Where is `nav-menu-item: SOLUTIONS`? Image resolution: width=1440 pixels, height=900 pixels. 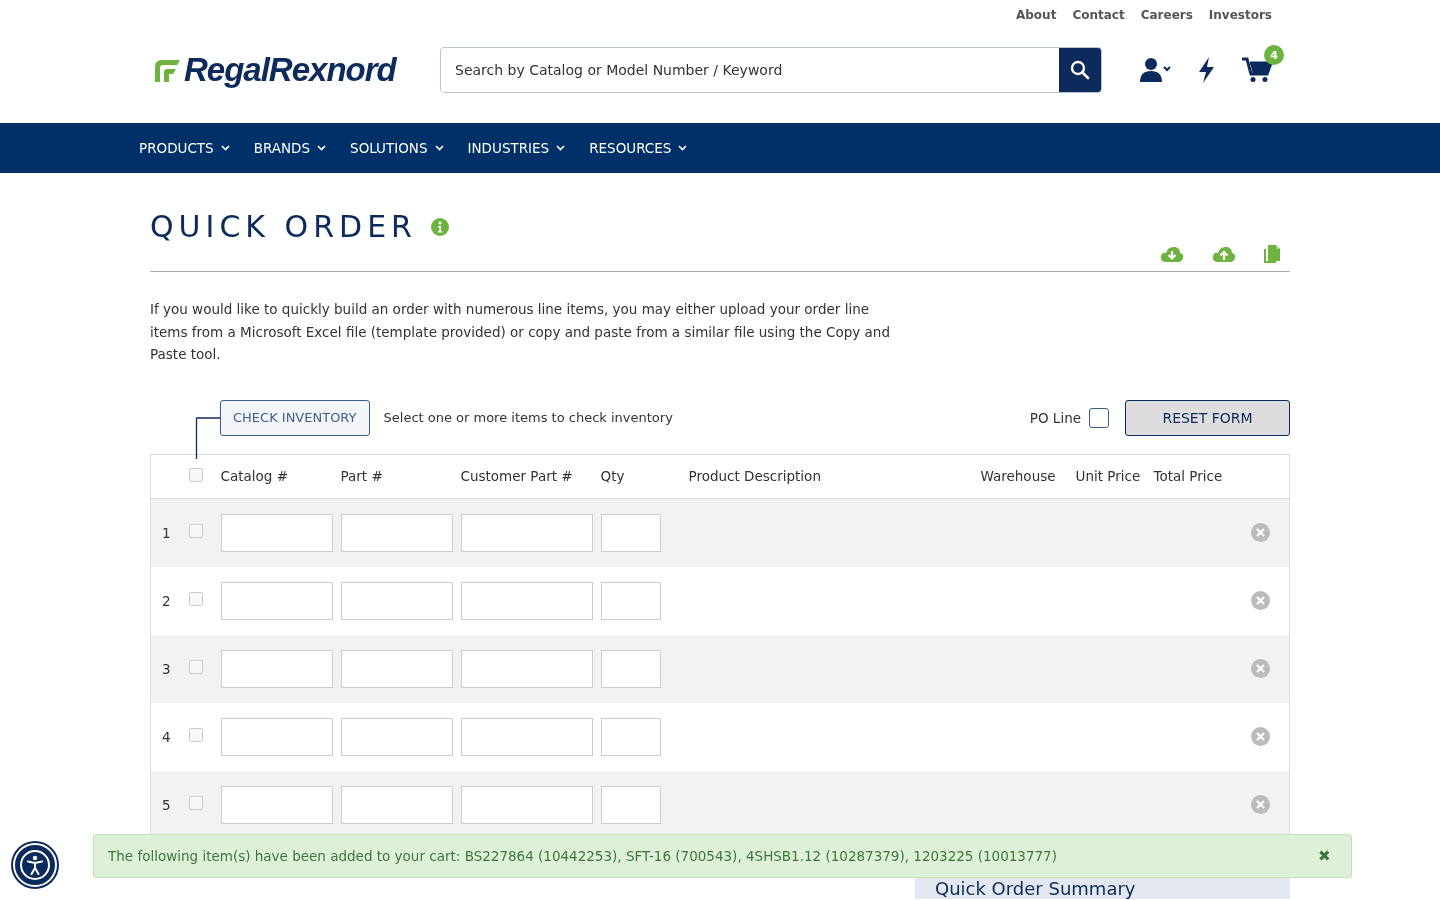
nav-menu-item: SOLUTIONS is located at coordinates (397, 148).